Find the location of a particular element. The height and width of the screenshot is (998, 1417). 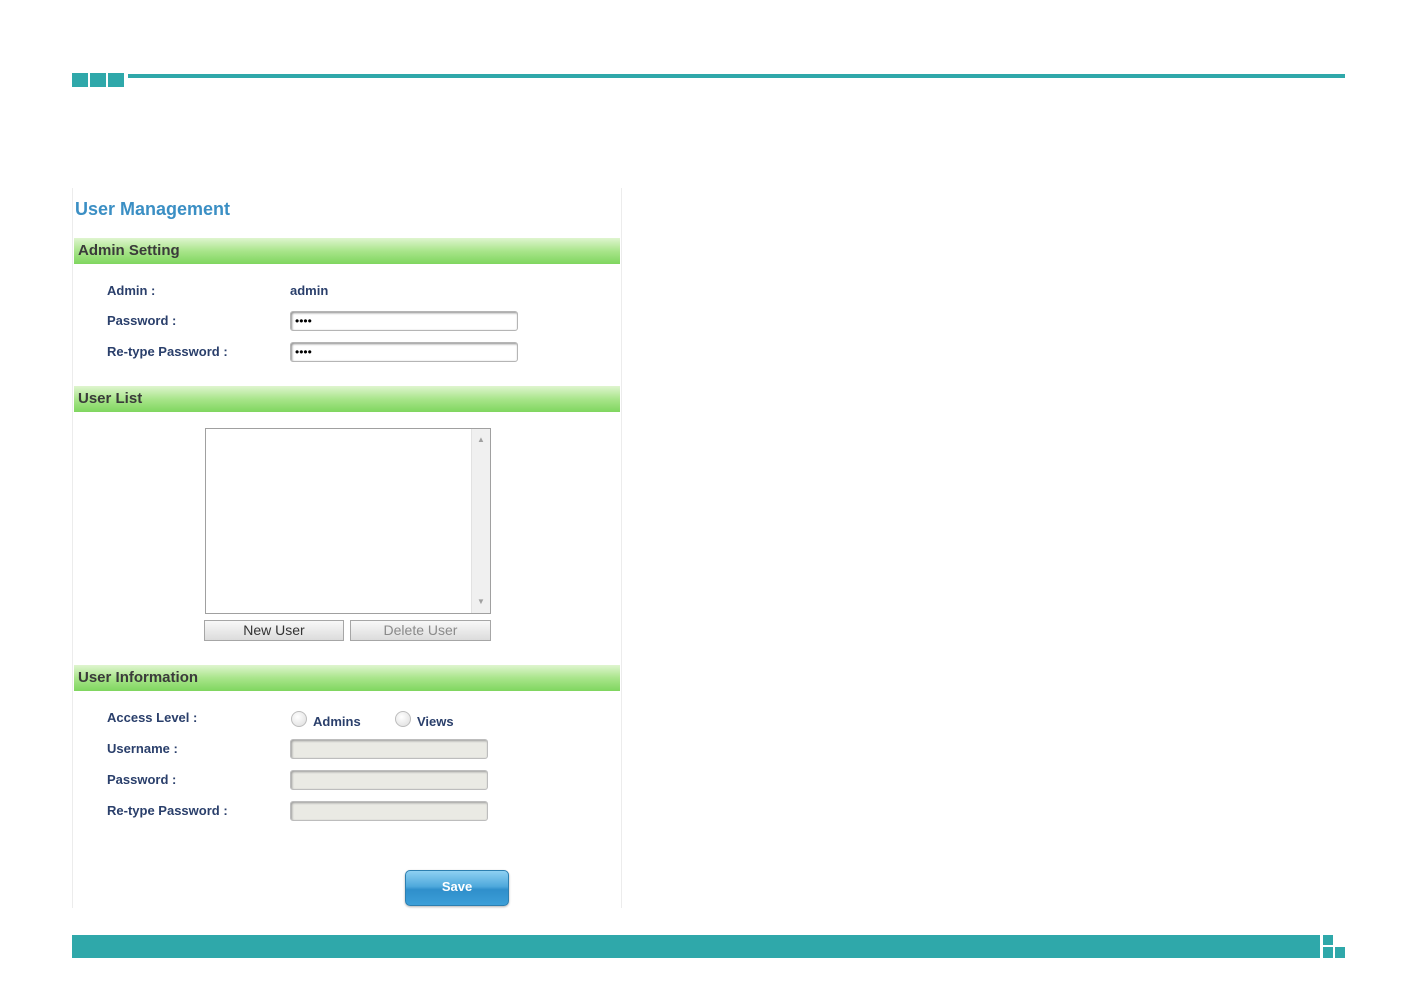

user-information-header: User Information is located at coordinates (347, 678).